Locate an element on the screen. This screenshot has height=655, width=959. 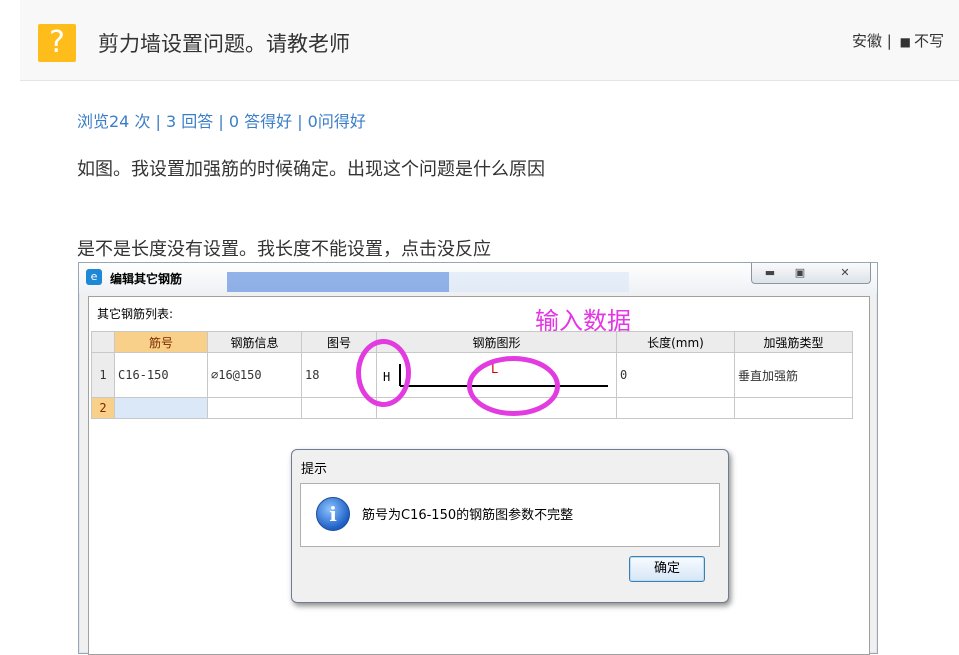
highlight-circle-l is located at coordinates (513, 386).